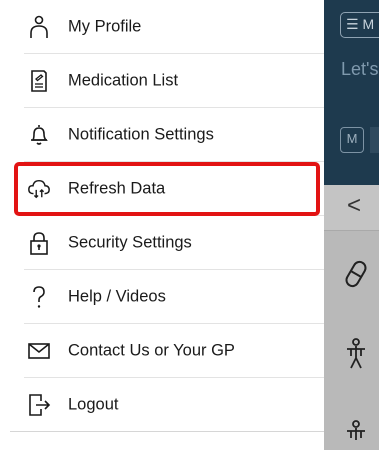 The image size is (379, 450). What do you see at coordinates (123, 80) in the screenshot?
I see `menu-item-label: Medication List` at bounding box center [123, 80].